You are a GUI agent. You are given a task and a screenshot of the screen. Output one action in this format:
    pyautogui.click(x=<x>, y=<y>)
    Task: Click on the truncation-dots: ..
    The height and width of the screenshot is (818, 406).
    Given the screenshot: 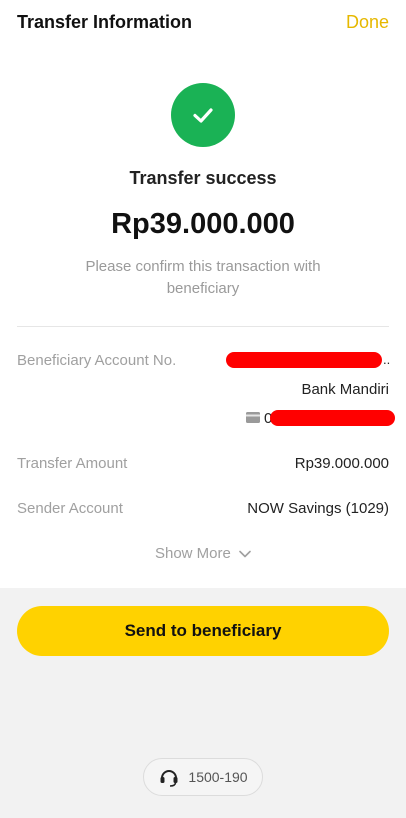 What is the action you would take?
    pyautogui.click(x=387, y=359)
    